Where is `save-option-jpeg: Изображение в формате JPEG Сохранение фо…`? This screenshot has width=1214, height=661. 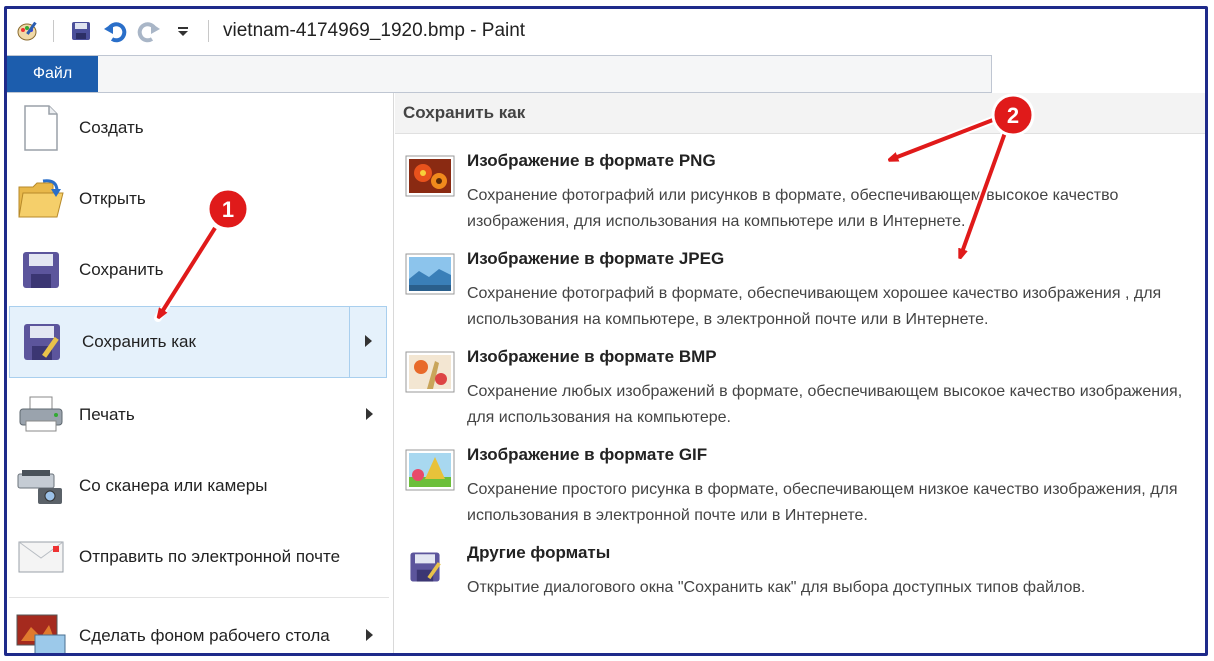 save-option-jpeg: Изображение в формате JPEG Сохранение фо… is located at coordinates (800, 292).